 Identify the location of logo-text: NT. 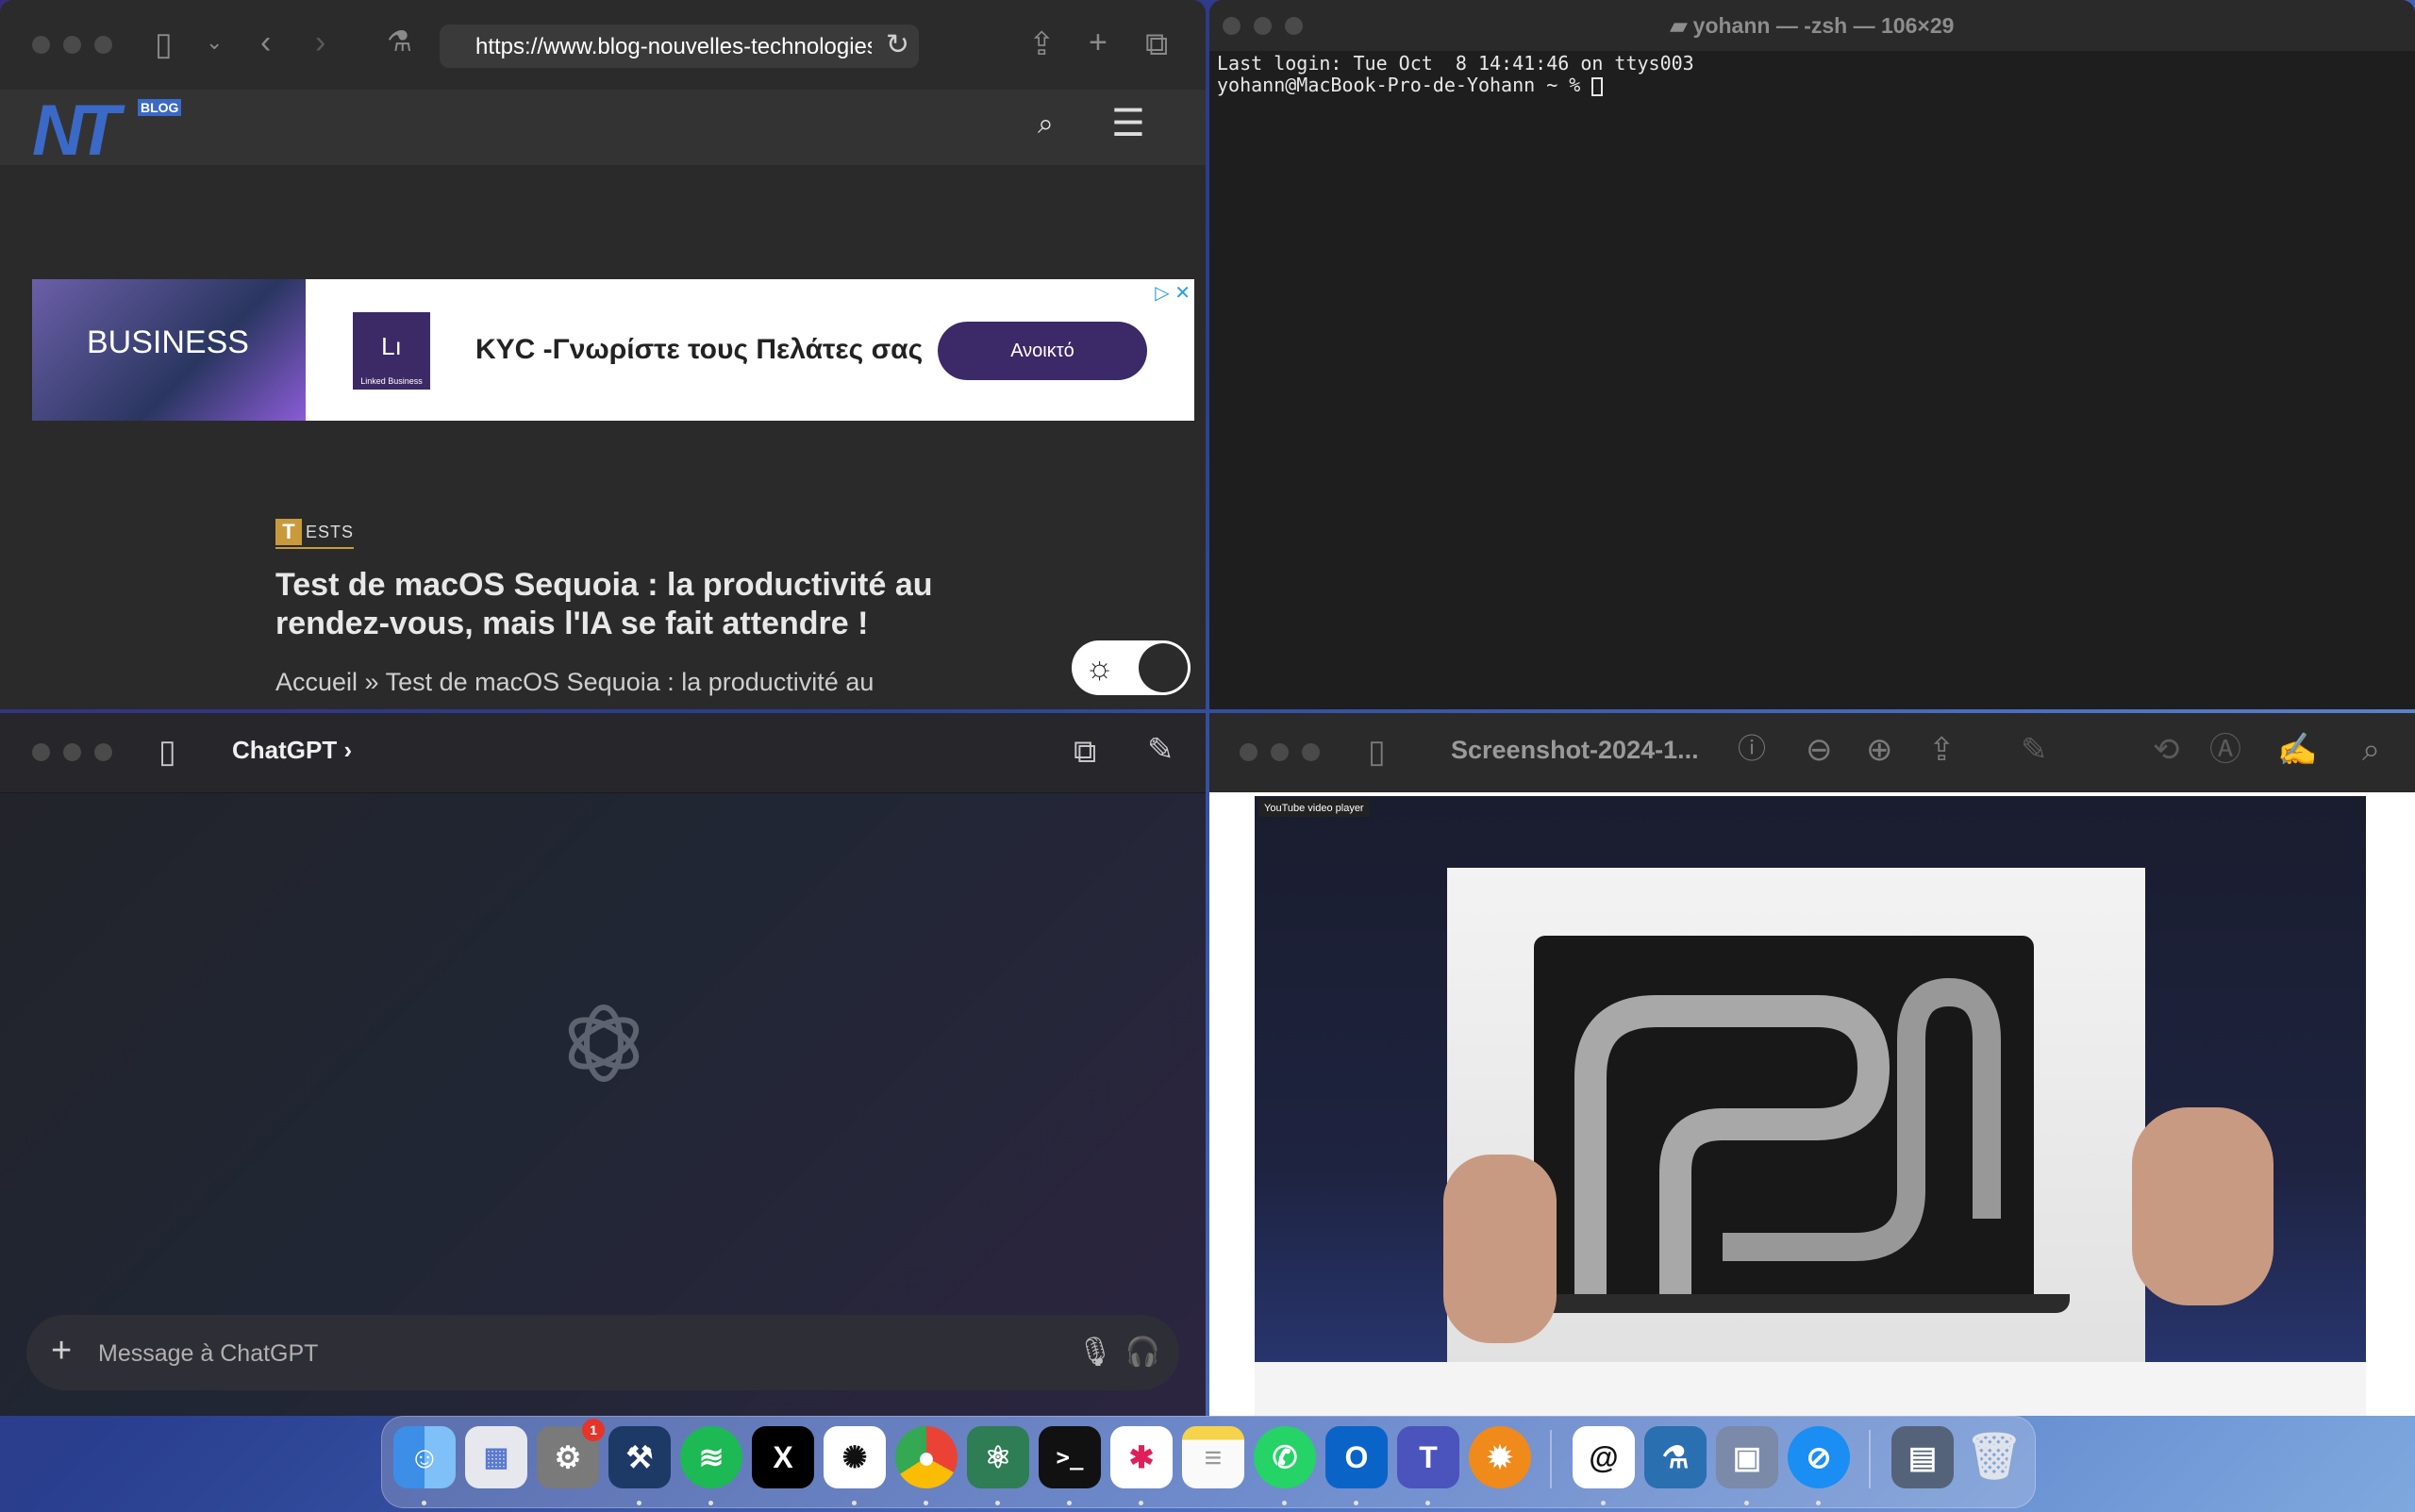
(76, 131).